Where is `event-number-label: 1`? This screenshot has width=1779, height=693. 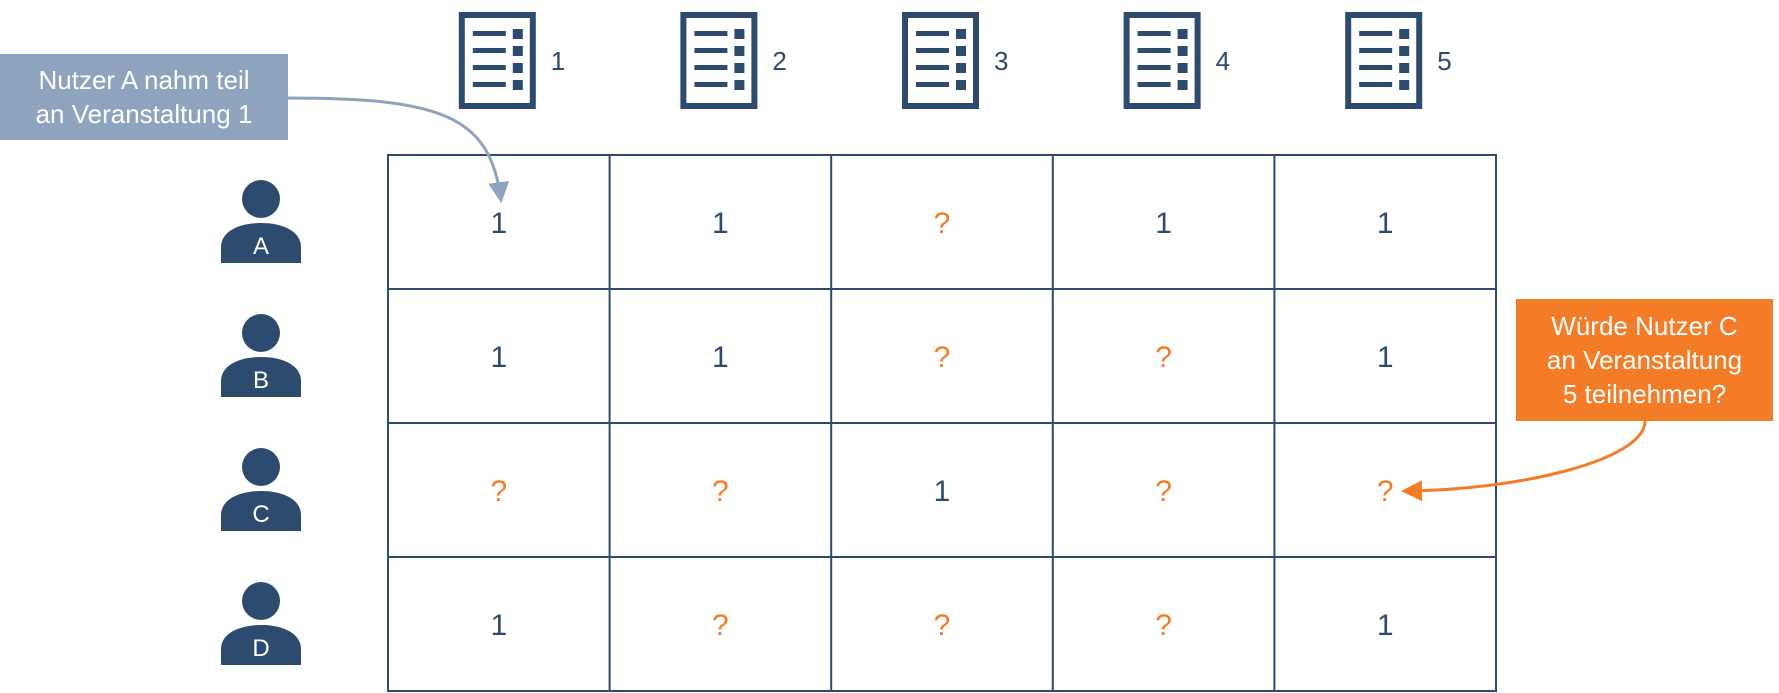
event-number-label: 1 is located at coordinates (558, 61).